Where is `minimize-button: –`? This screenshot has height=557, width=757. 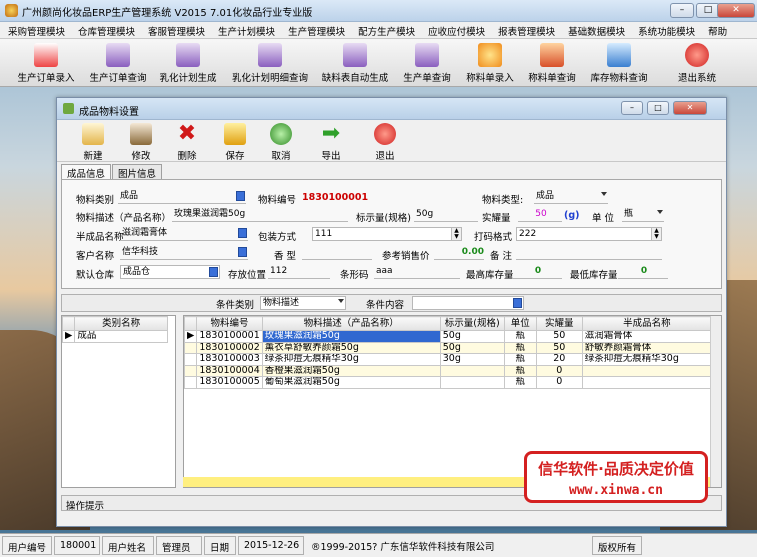 minimize-button: – is located at coordinates (682, 10).